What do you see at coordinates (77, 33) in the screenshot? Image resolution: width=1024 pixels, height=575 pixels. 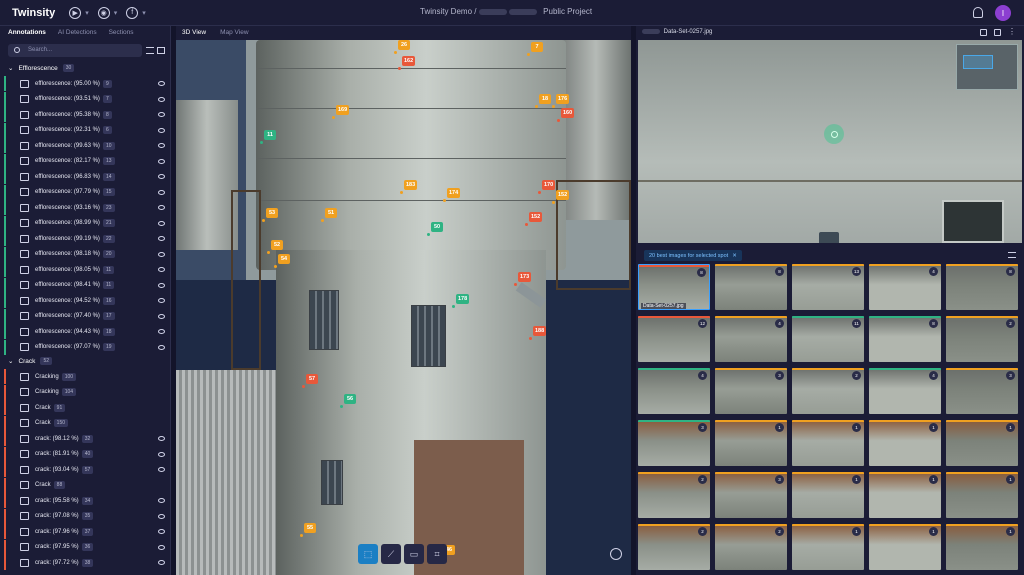 I see `tab-ai-detections: AI Detections` at bounding box center [77, 33].